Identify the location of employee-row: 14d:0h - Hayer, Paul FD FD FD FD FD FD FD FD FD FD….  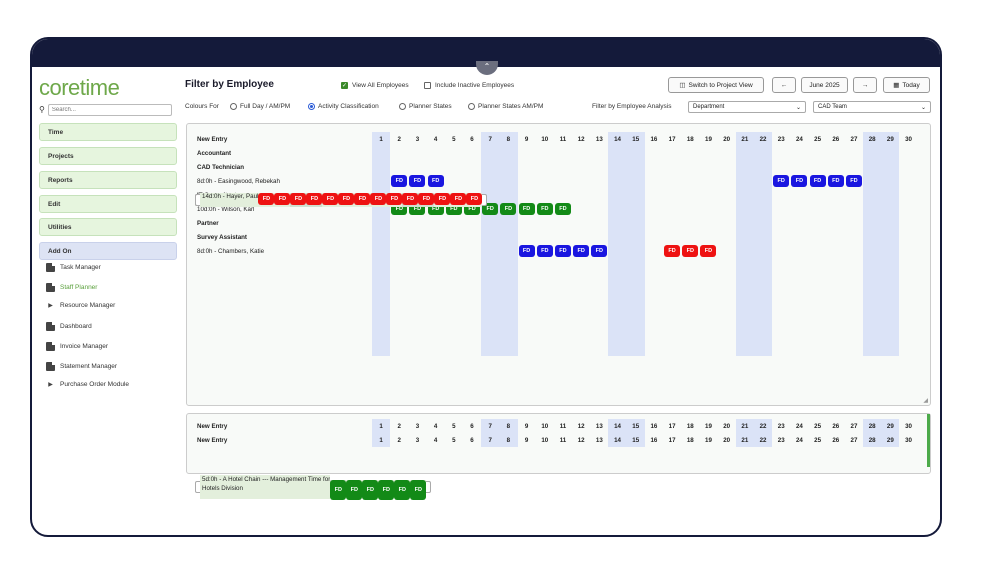
(341, 200).